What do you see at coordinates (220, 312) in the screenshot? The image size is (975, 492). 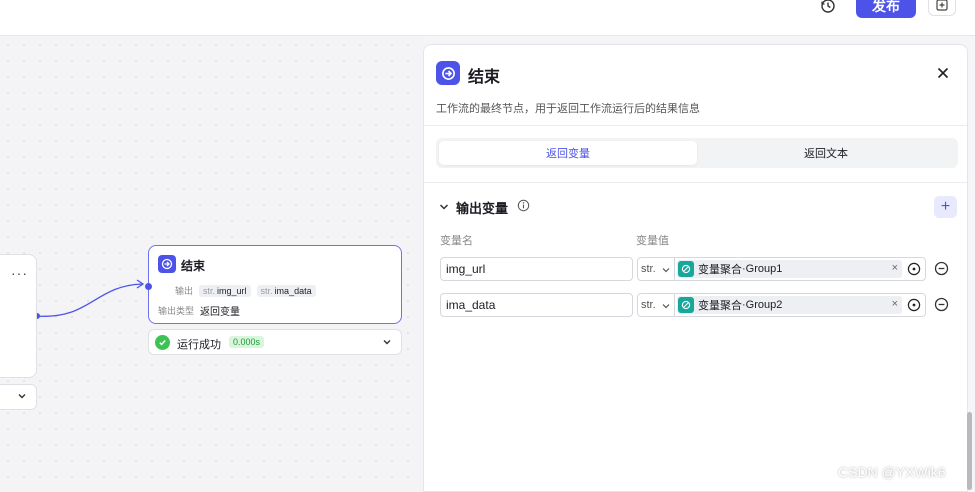 I see `output-type-value: 返回变量` at bounding box center [220, 312].